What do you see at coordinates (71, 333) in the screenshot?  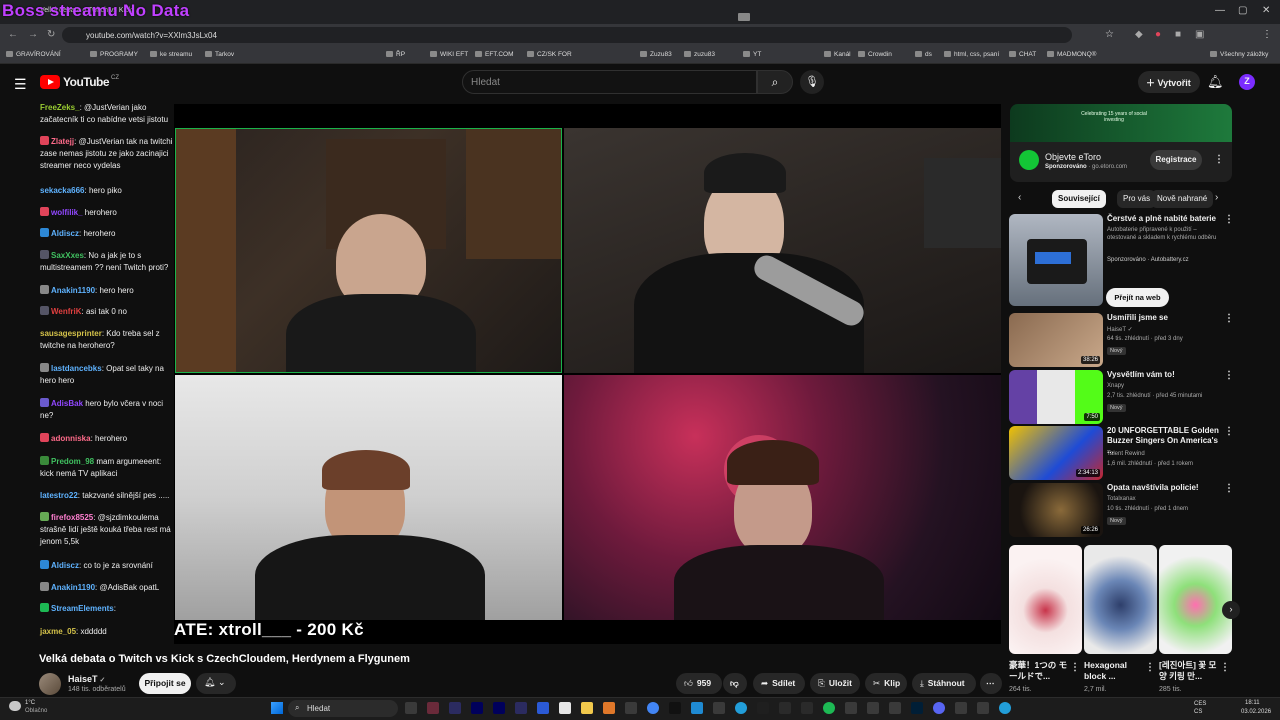 I see `chat-username: sausagesprinter` at bounding box center [71, 333].